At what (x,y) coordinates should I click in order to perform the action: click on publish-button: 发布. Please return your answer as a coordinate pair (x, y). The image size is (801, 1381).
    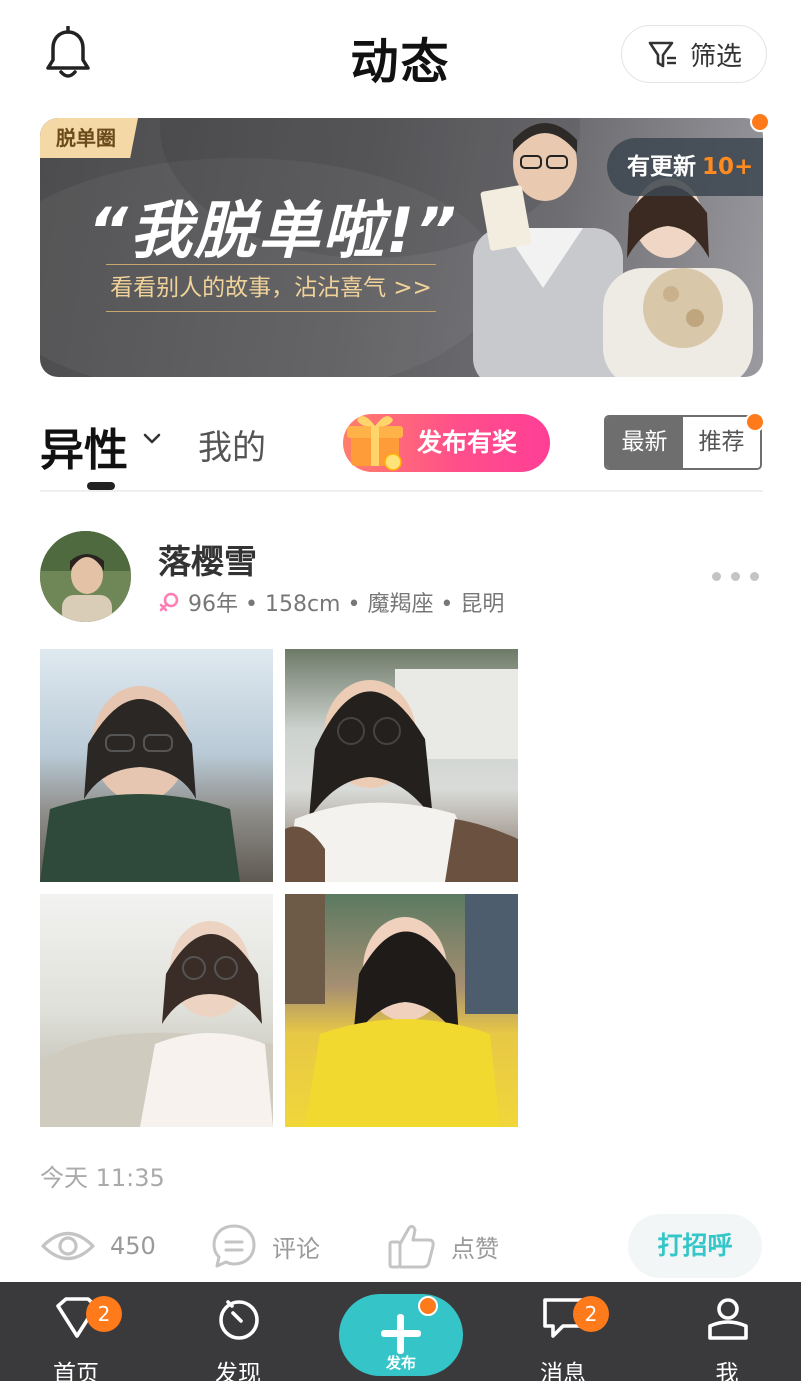
    Looking at the image, I should click on (401, 1335).